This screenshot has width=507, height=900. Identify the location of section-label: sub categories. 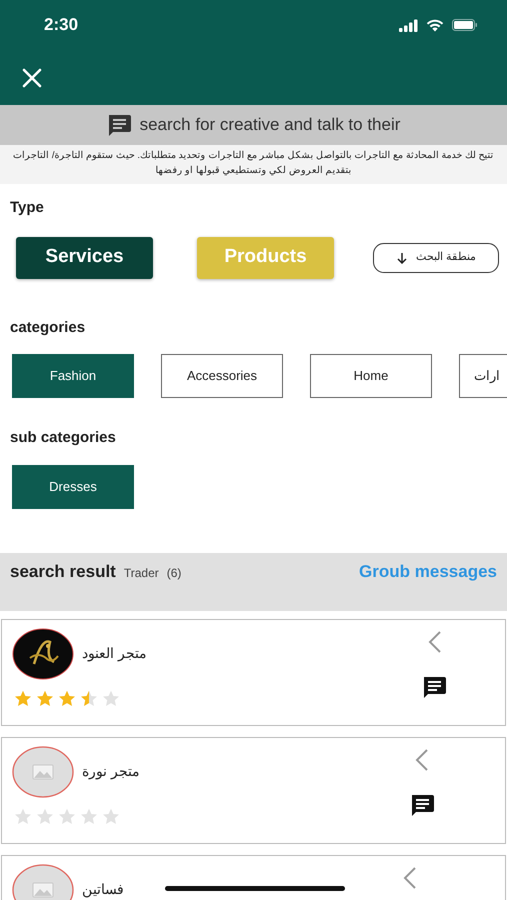
(63, 438).